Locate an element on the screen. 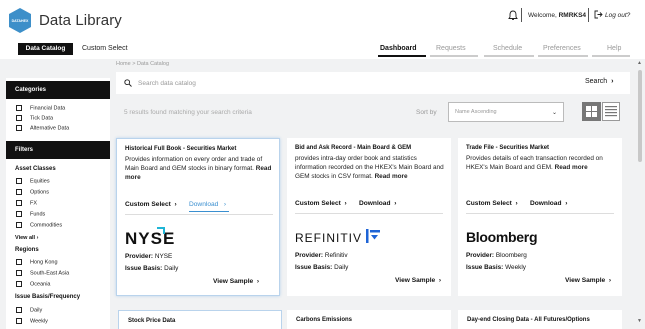 Image resolution: width=645 pixels, height=329 pixels. asset-commodities: Commodities is located at coordinates (39, 225).